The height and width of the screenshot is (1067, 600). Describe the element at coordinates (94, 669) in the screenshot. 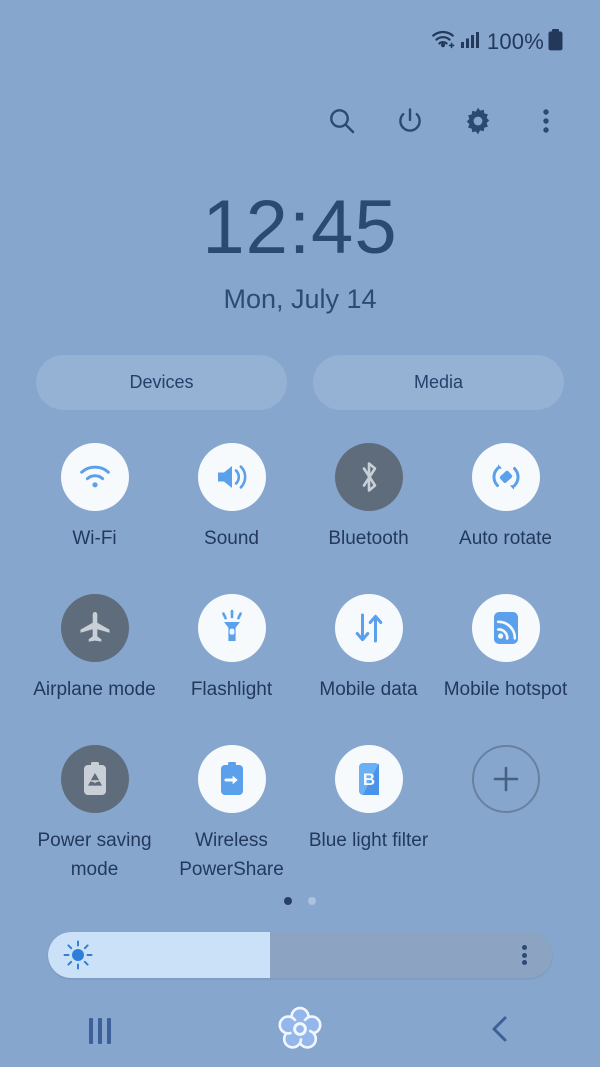

I see `tile-airplane-mode: Airplane mode` at that location.